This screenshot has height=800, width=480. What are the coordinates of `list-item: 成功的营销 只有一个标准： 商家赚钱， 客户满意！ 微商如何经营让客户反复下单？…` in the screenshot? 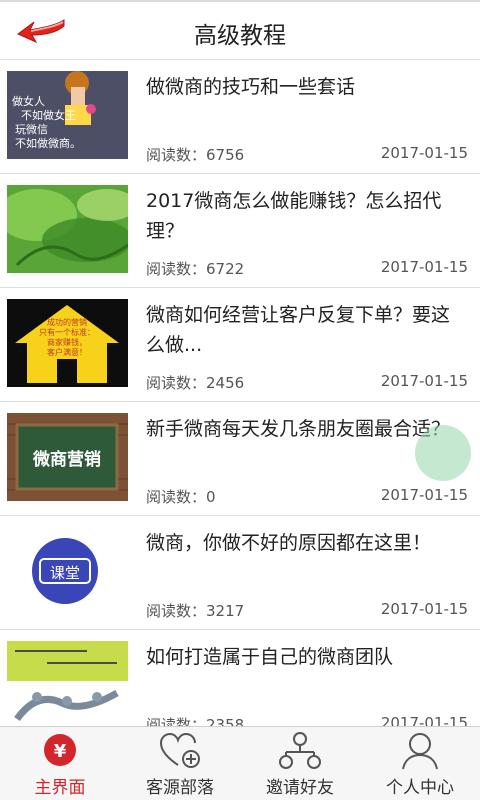 It's located at (240, 345).